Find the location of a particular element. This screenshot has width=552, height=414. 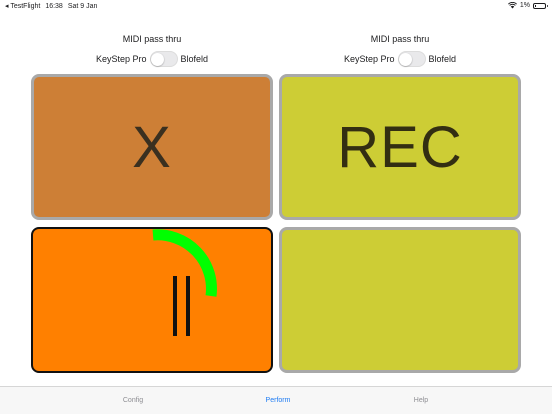

pause-bar-right is located at coordinates (188, 306).